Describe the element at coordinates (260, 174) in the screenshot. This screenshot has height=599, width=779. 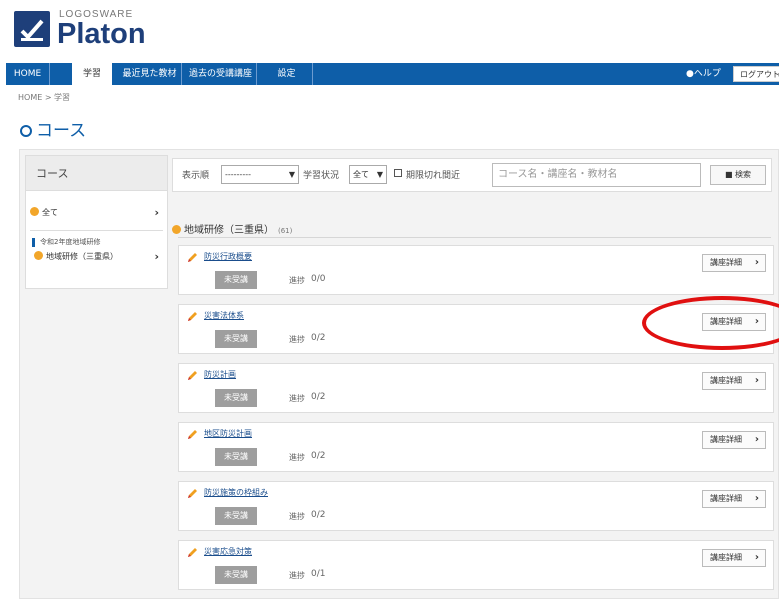
I see `sort-select: --------- ▼` at that location.